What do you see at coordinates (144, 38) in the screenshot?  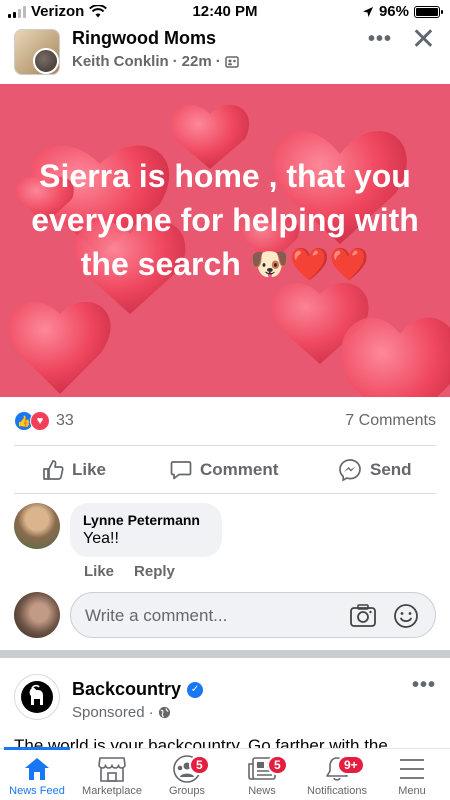 I see `group-name: Ringwood Moms` at bounding box center [144, 38].